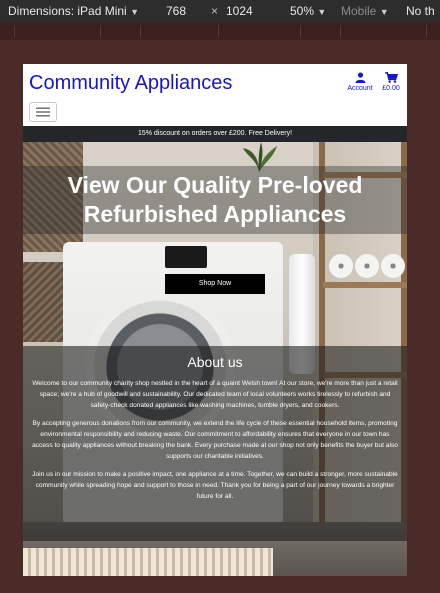 The height and width of the screenshot is (593, 440). What do you see at coordinates (176, 11) in the screenshot?
I see `width-input: 768` at bounding box center [176, 11].